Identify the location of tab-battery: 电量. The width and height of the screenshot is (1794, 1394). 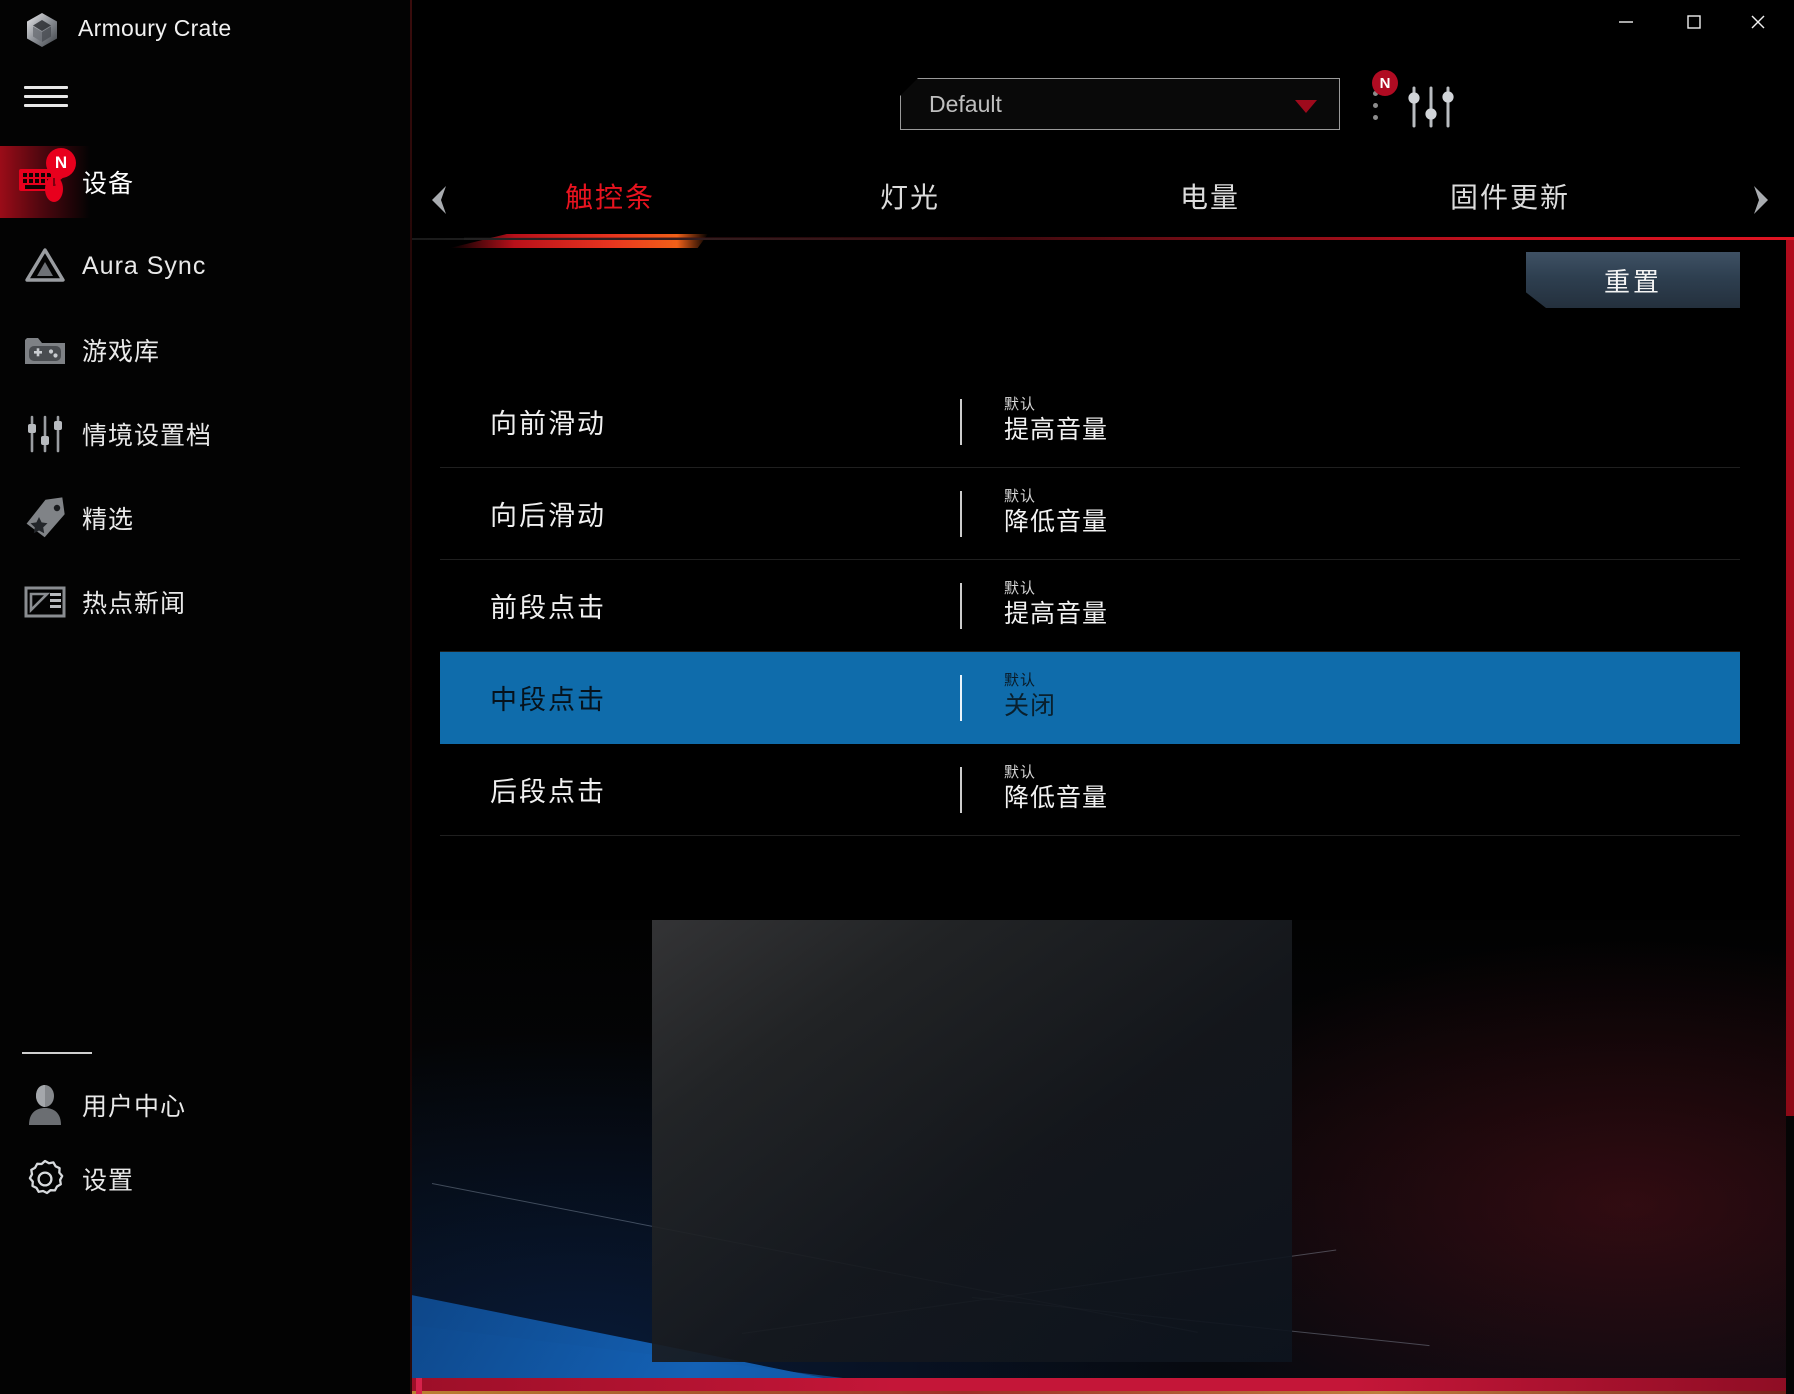
(1210, 196).